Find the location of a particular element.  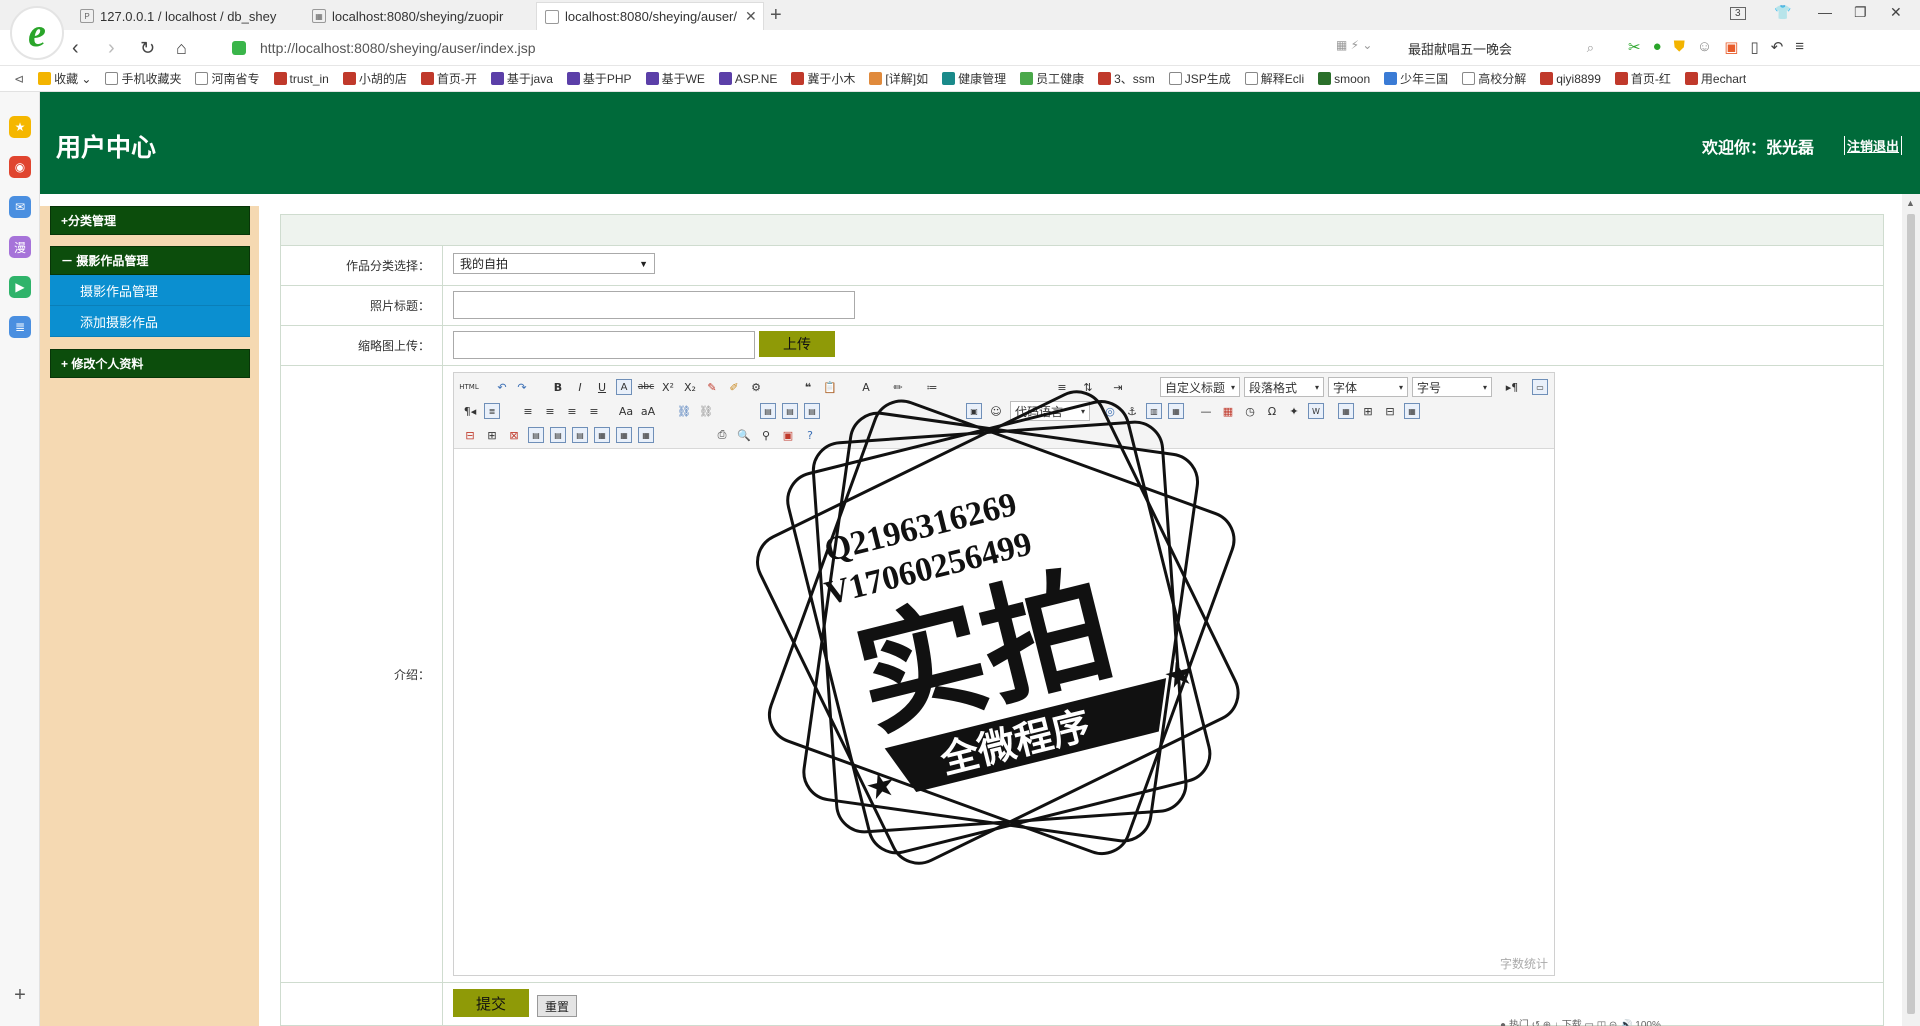

time-icon: ◷ is located at coordinates (1250, 411).